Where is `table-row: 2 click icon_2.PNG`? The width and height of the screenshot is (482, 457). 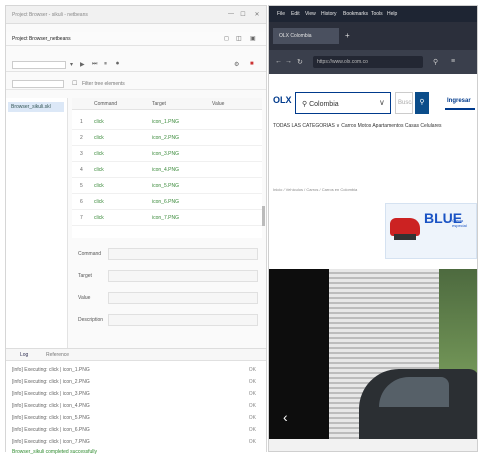
table-row: 2 click icon_2.PNG is located at coordinates (167, 138).